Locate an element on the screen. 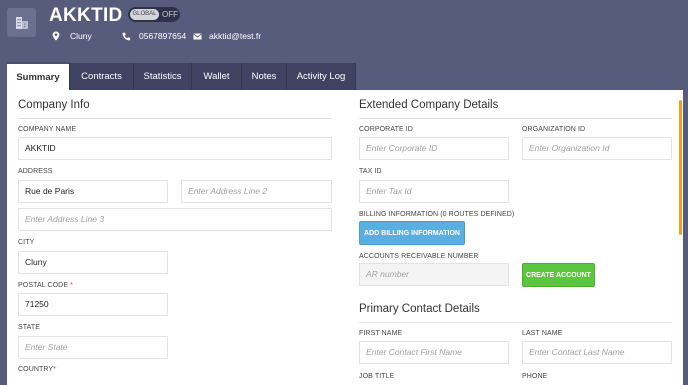 The image size is (688, 385). scrollbar is located at coordinates (680, 167).